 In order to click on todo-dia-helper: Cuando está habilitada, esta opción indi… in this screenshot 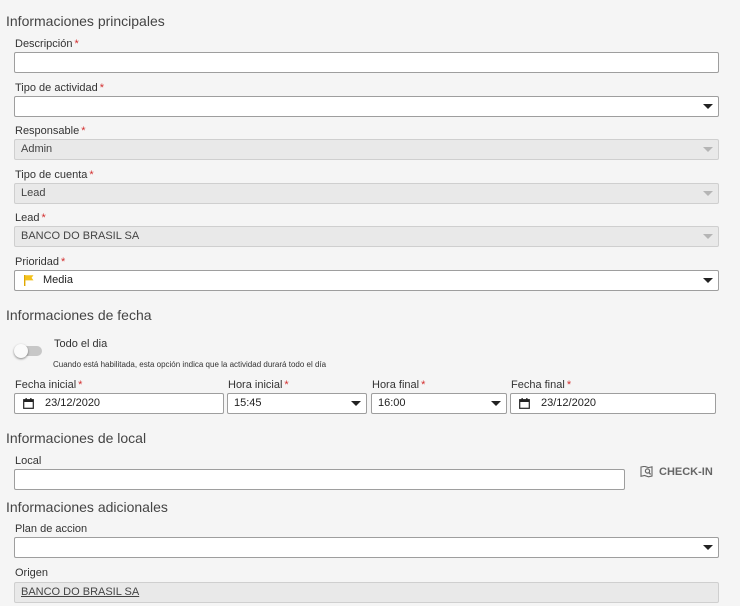, I will do `click(190, 364)`.